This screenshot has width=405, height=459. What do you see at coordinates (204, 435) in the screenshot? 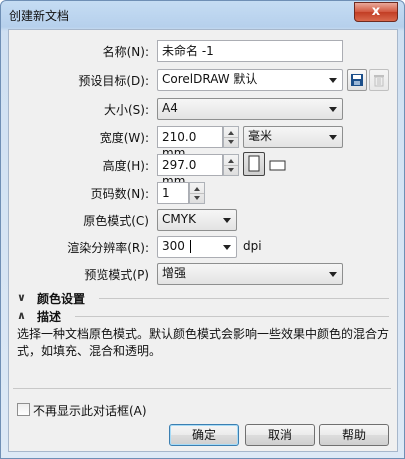
I see `ok-button: 确定` at bounding box center [204, 435].